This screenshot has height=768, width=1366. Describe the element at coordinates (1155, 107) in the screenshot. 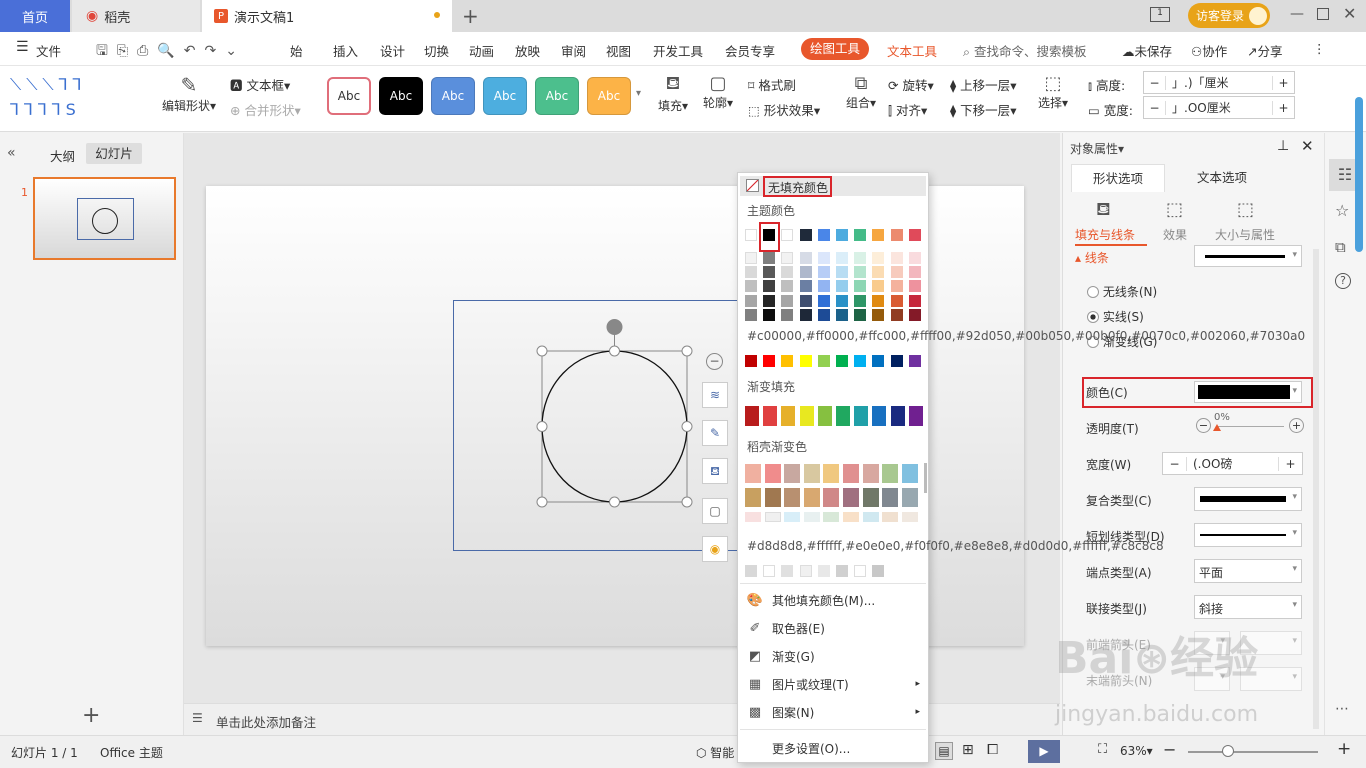

I see `width-minus: −` at that location.